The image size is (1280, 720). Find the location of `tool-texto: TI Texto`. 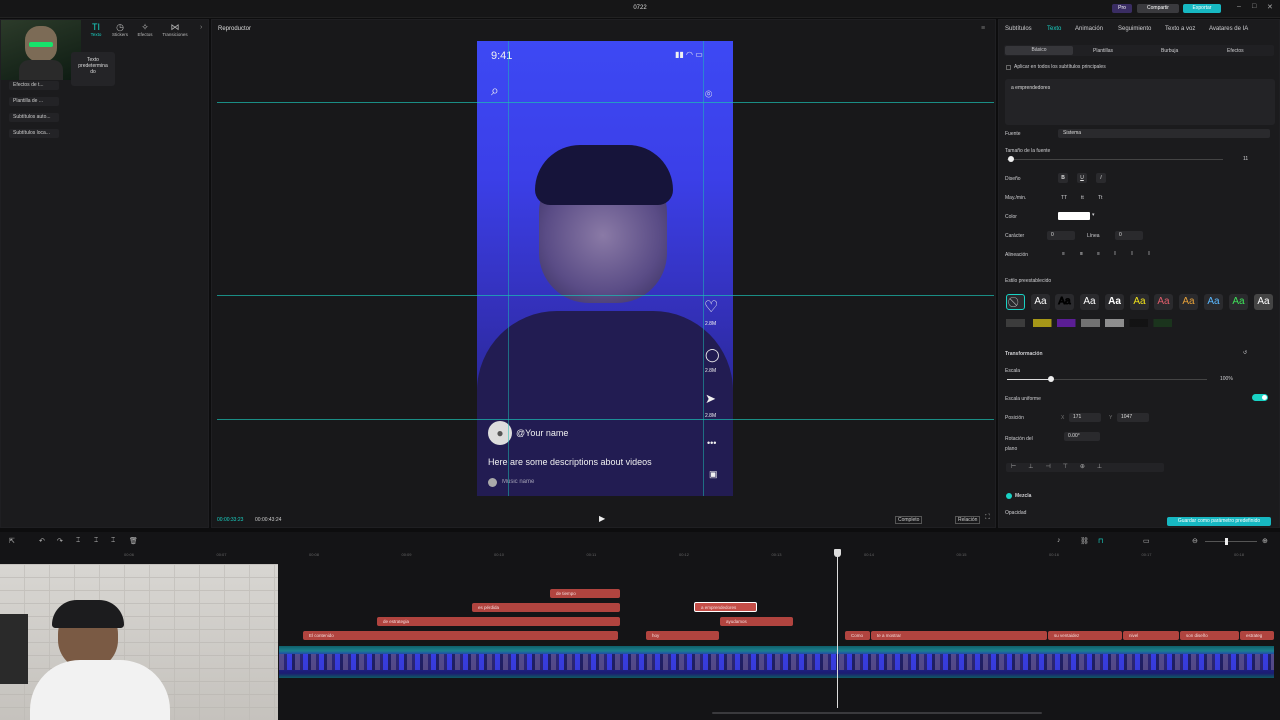

tool-texto: TI Texto is located at coordinates (96, 29).